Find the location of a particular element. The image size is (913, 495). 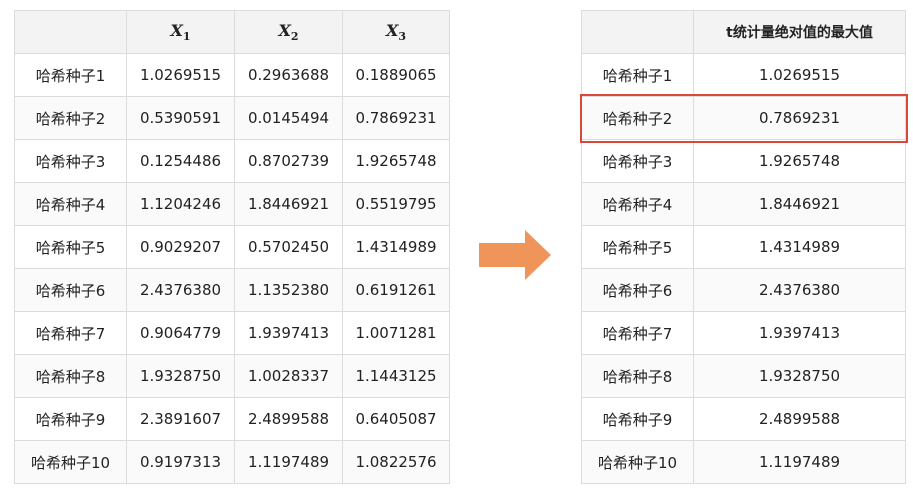

left-header-x1: X1 is located at coordinates (180, 32).